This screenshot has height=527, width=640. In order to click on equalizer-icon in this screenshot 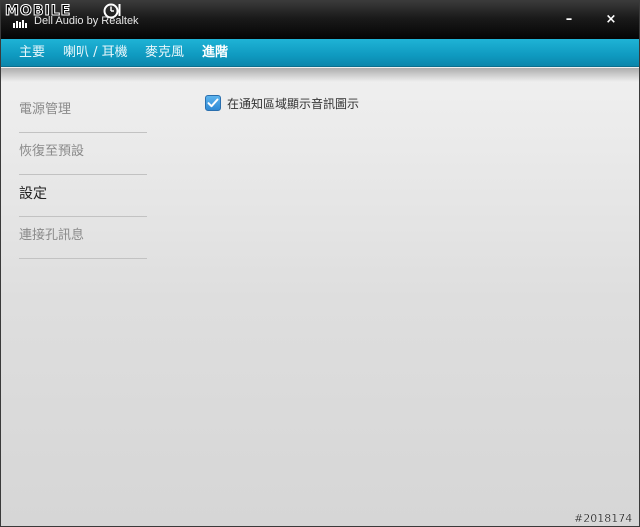, I will do `click(20, 24)`.